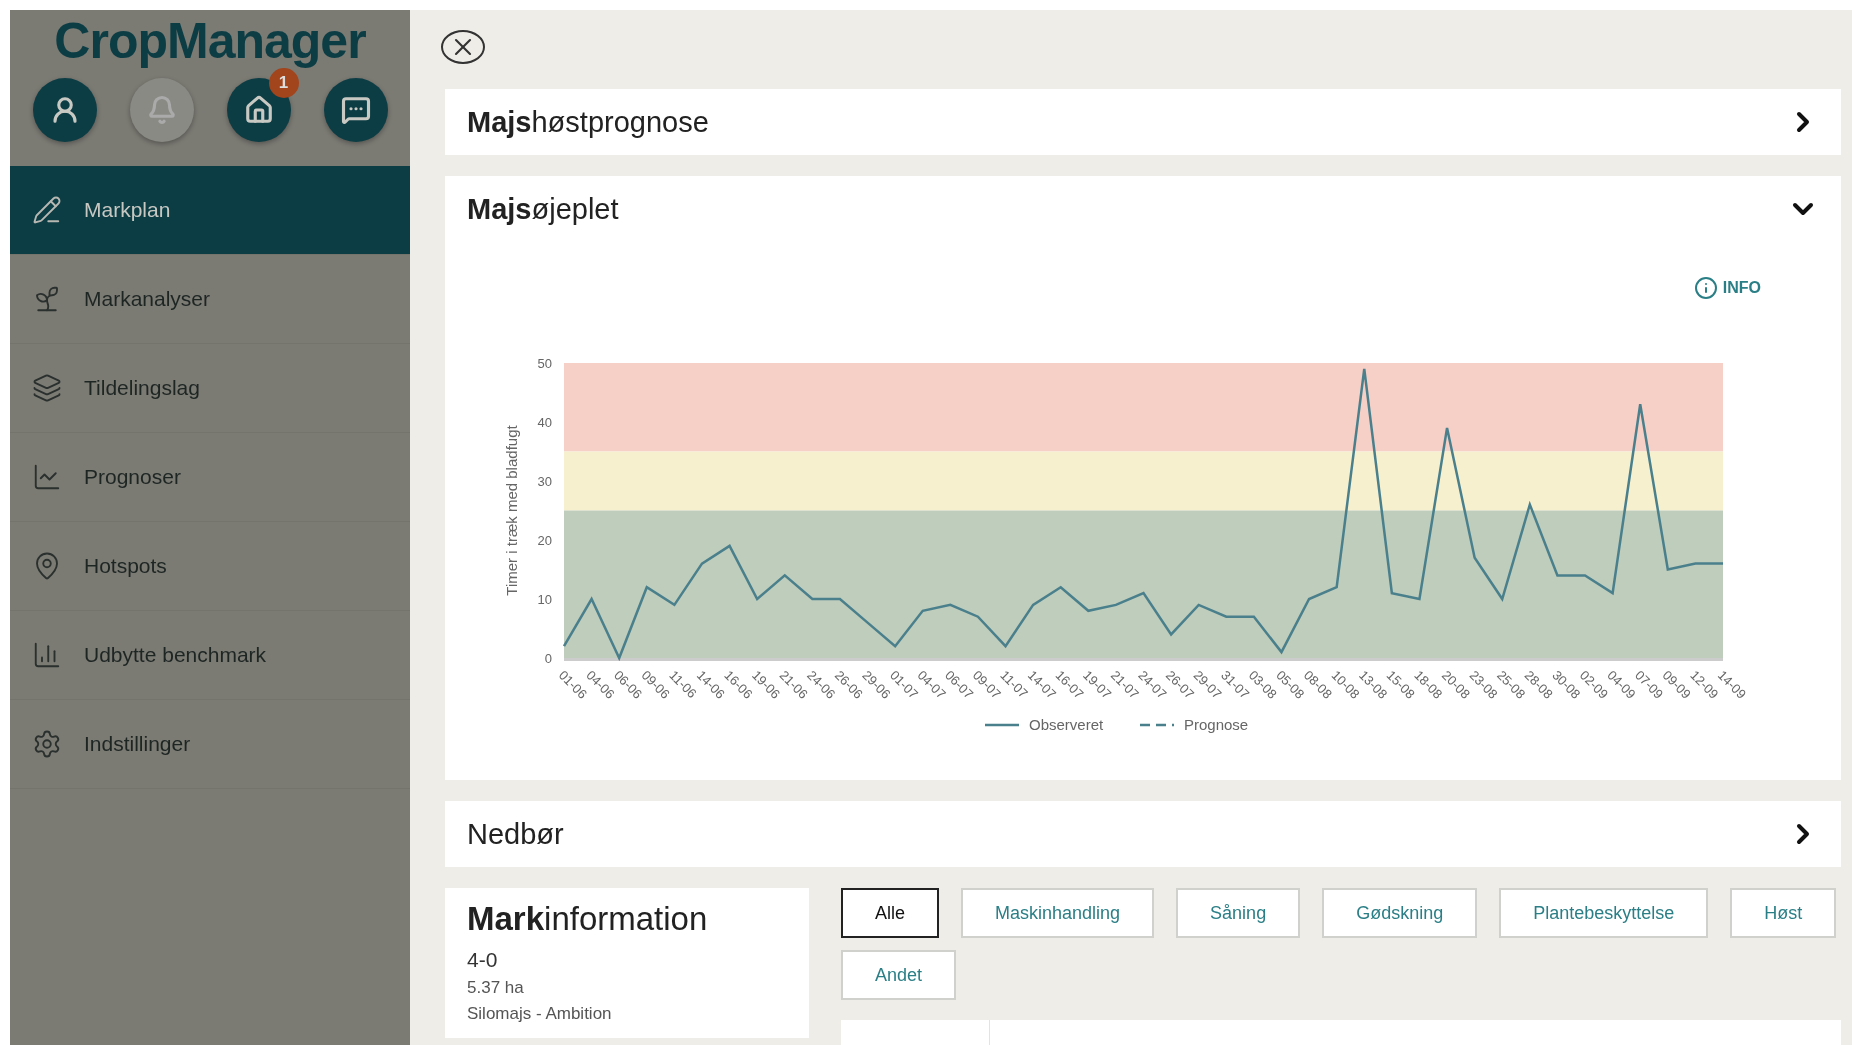  Describe the element at coordinates (463, 47) in the screenshot. I see `close-button` at that location.